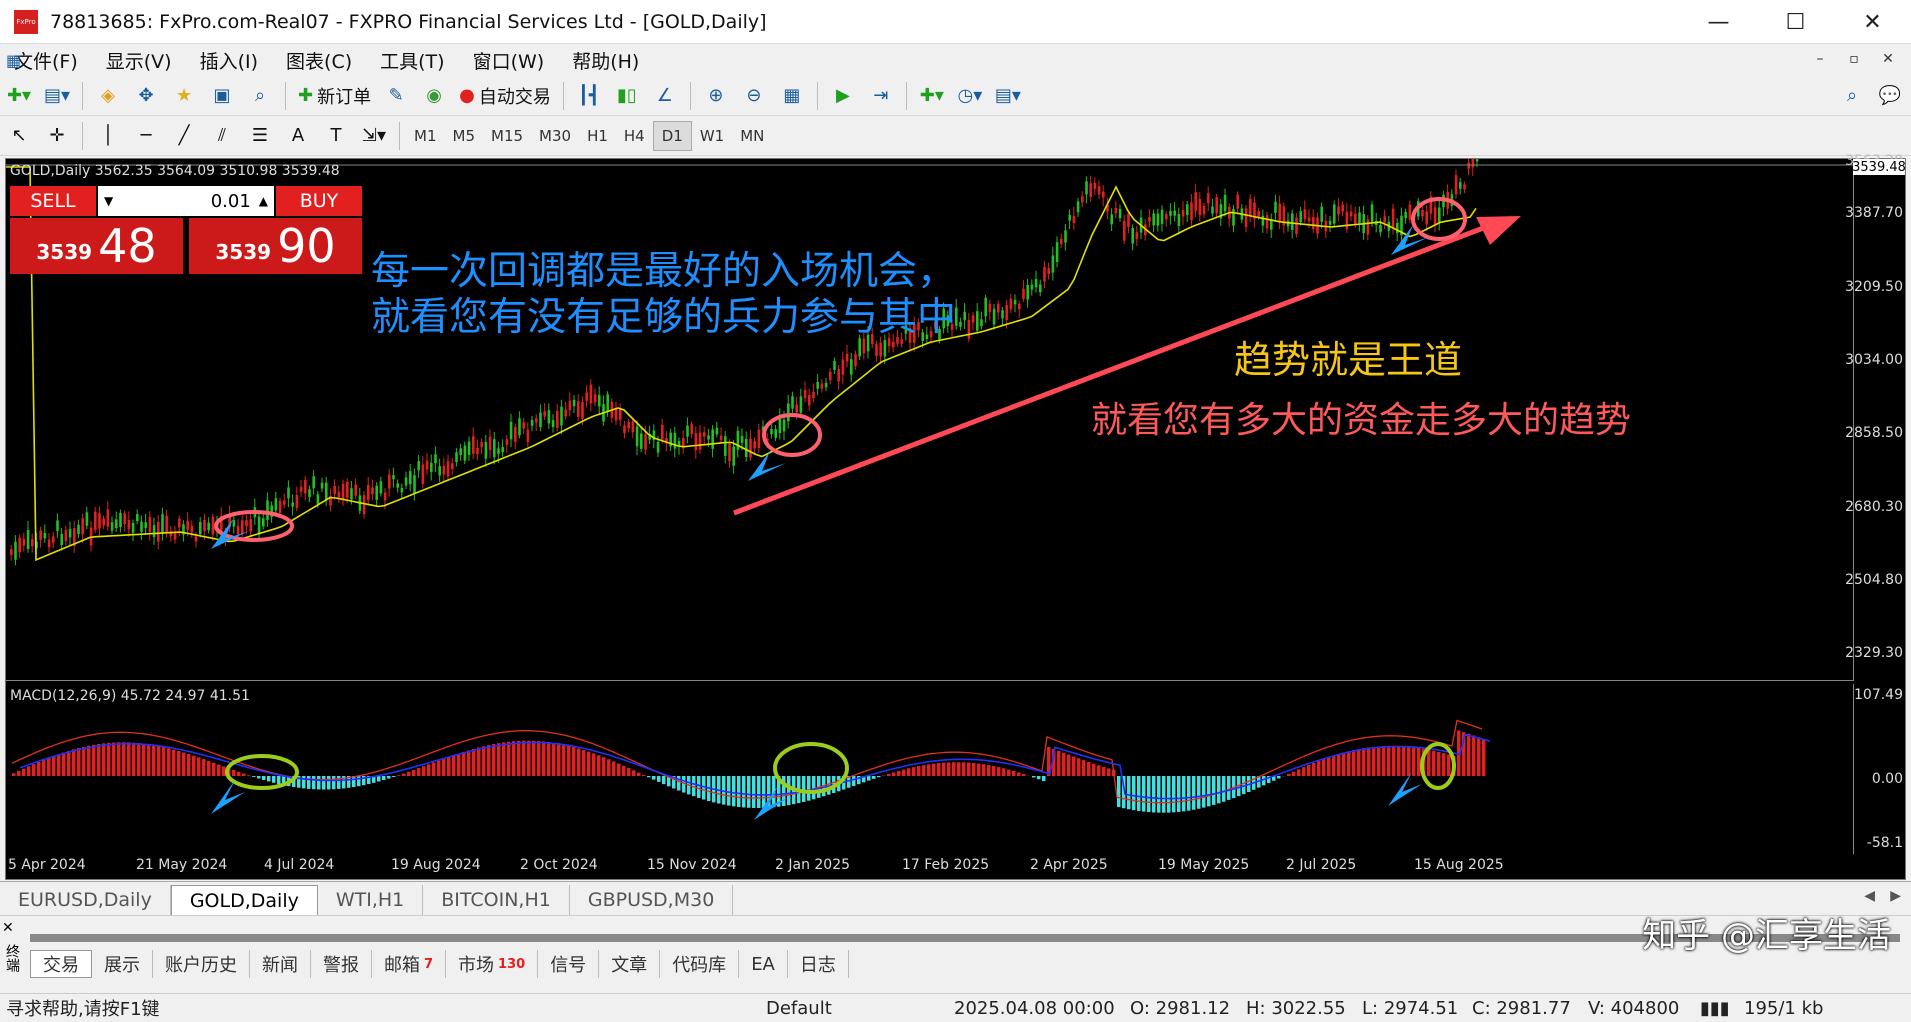  Describe the element at coordinates (370, 900) in the screenshot. I see `chart-tab-wti: WTI,H1` at that location.